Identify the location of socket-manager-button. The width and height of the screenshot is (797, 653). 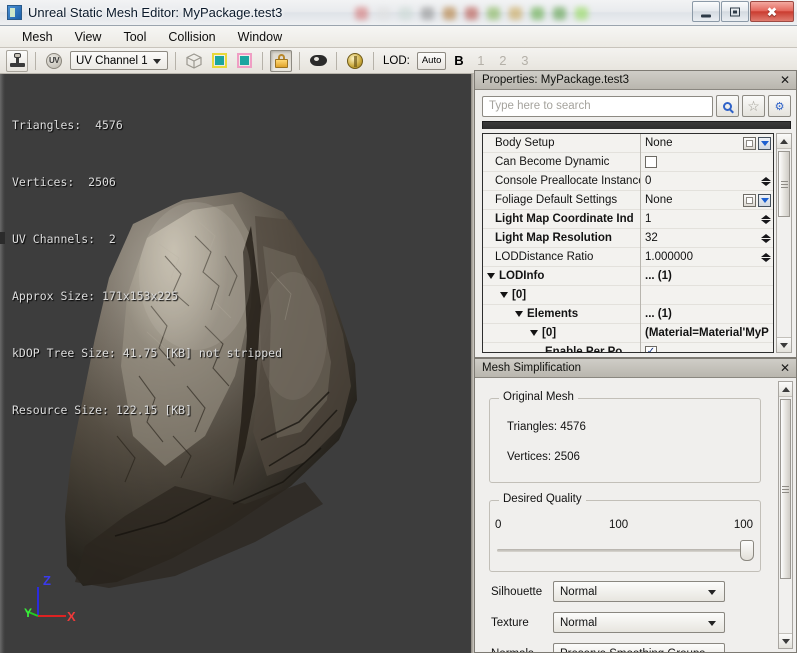
(17, 60).